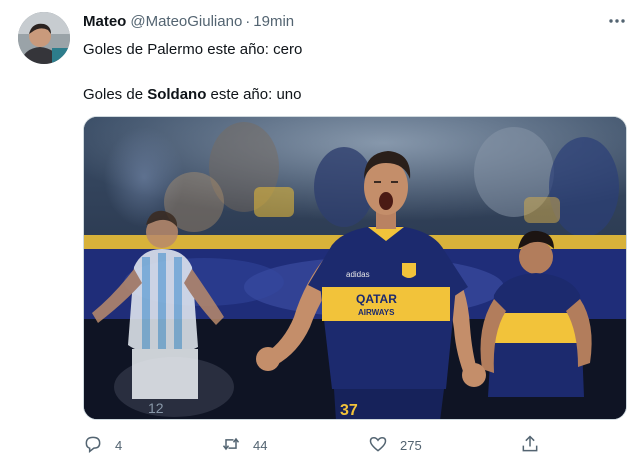  What do you see at coordinates (254, 94) in the screenshot?
I see `text-suffix: este año: uno` at bounding box center [254, 94].